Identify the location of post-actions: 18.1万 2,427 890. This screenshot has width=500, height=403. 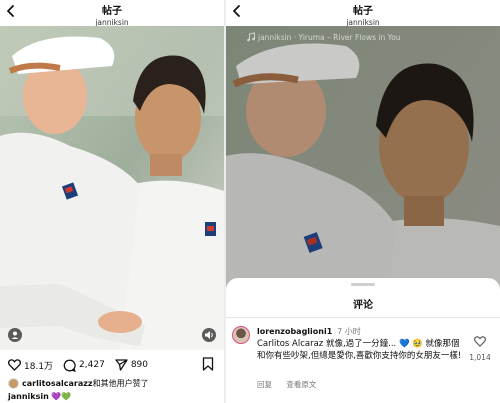
(83, 365).